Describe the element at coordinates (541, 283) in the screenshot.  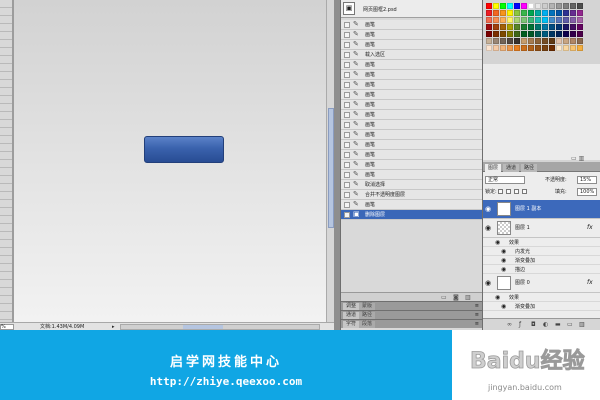
I see `layer-row: ◉ 图层 0 fx` at that location.